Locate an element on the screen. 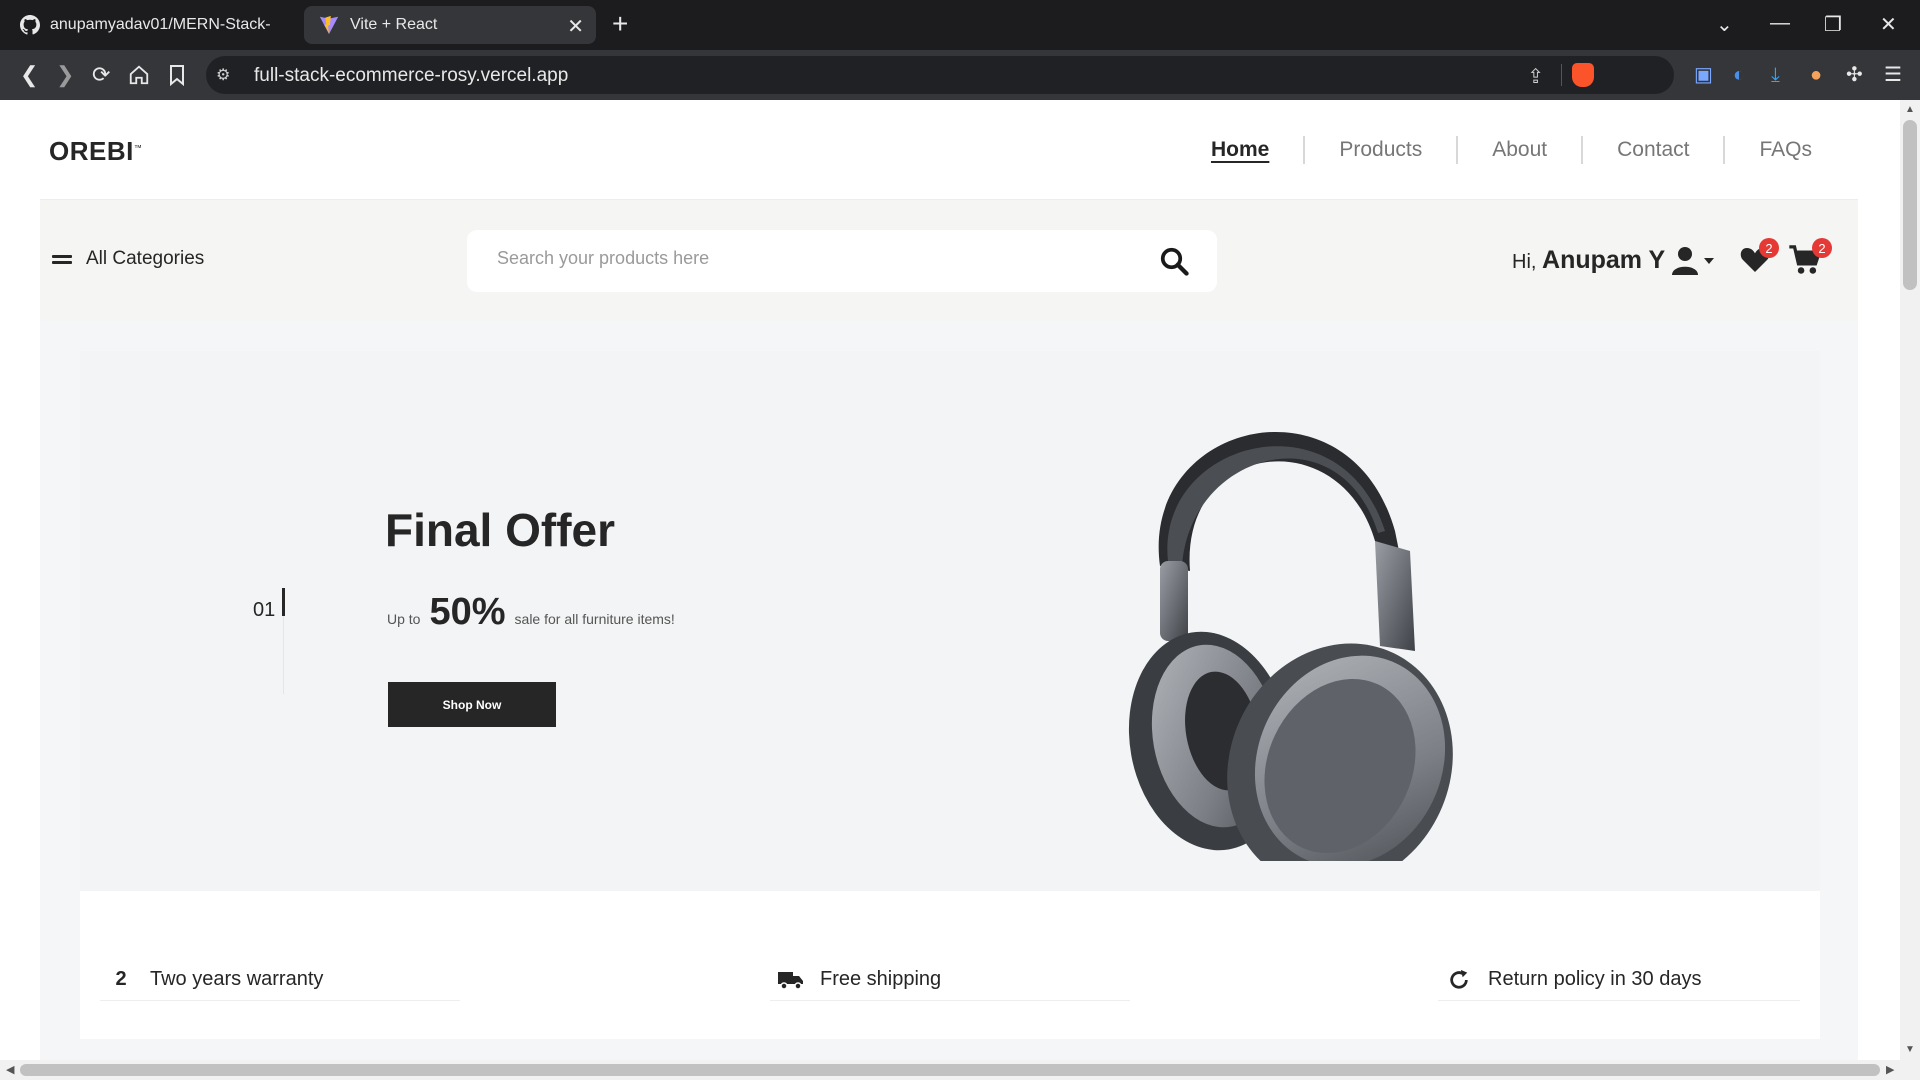  search-bar-row: All Categories Hi, Anupam Y 2 2 is located at coordinates (949, 260).